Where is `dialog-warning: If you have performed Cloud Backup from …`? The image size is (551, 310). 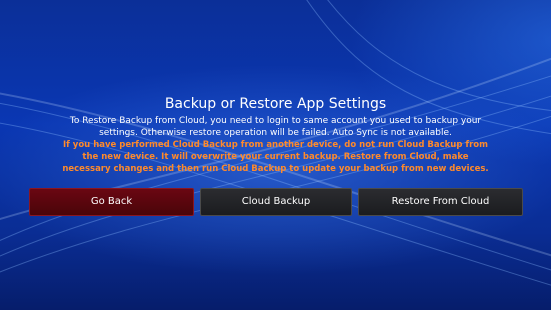
dialog-warning: If you have performed Cloud Backup from … is located at coordinates (275, 157).